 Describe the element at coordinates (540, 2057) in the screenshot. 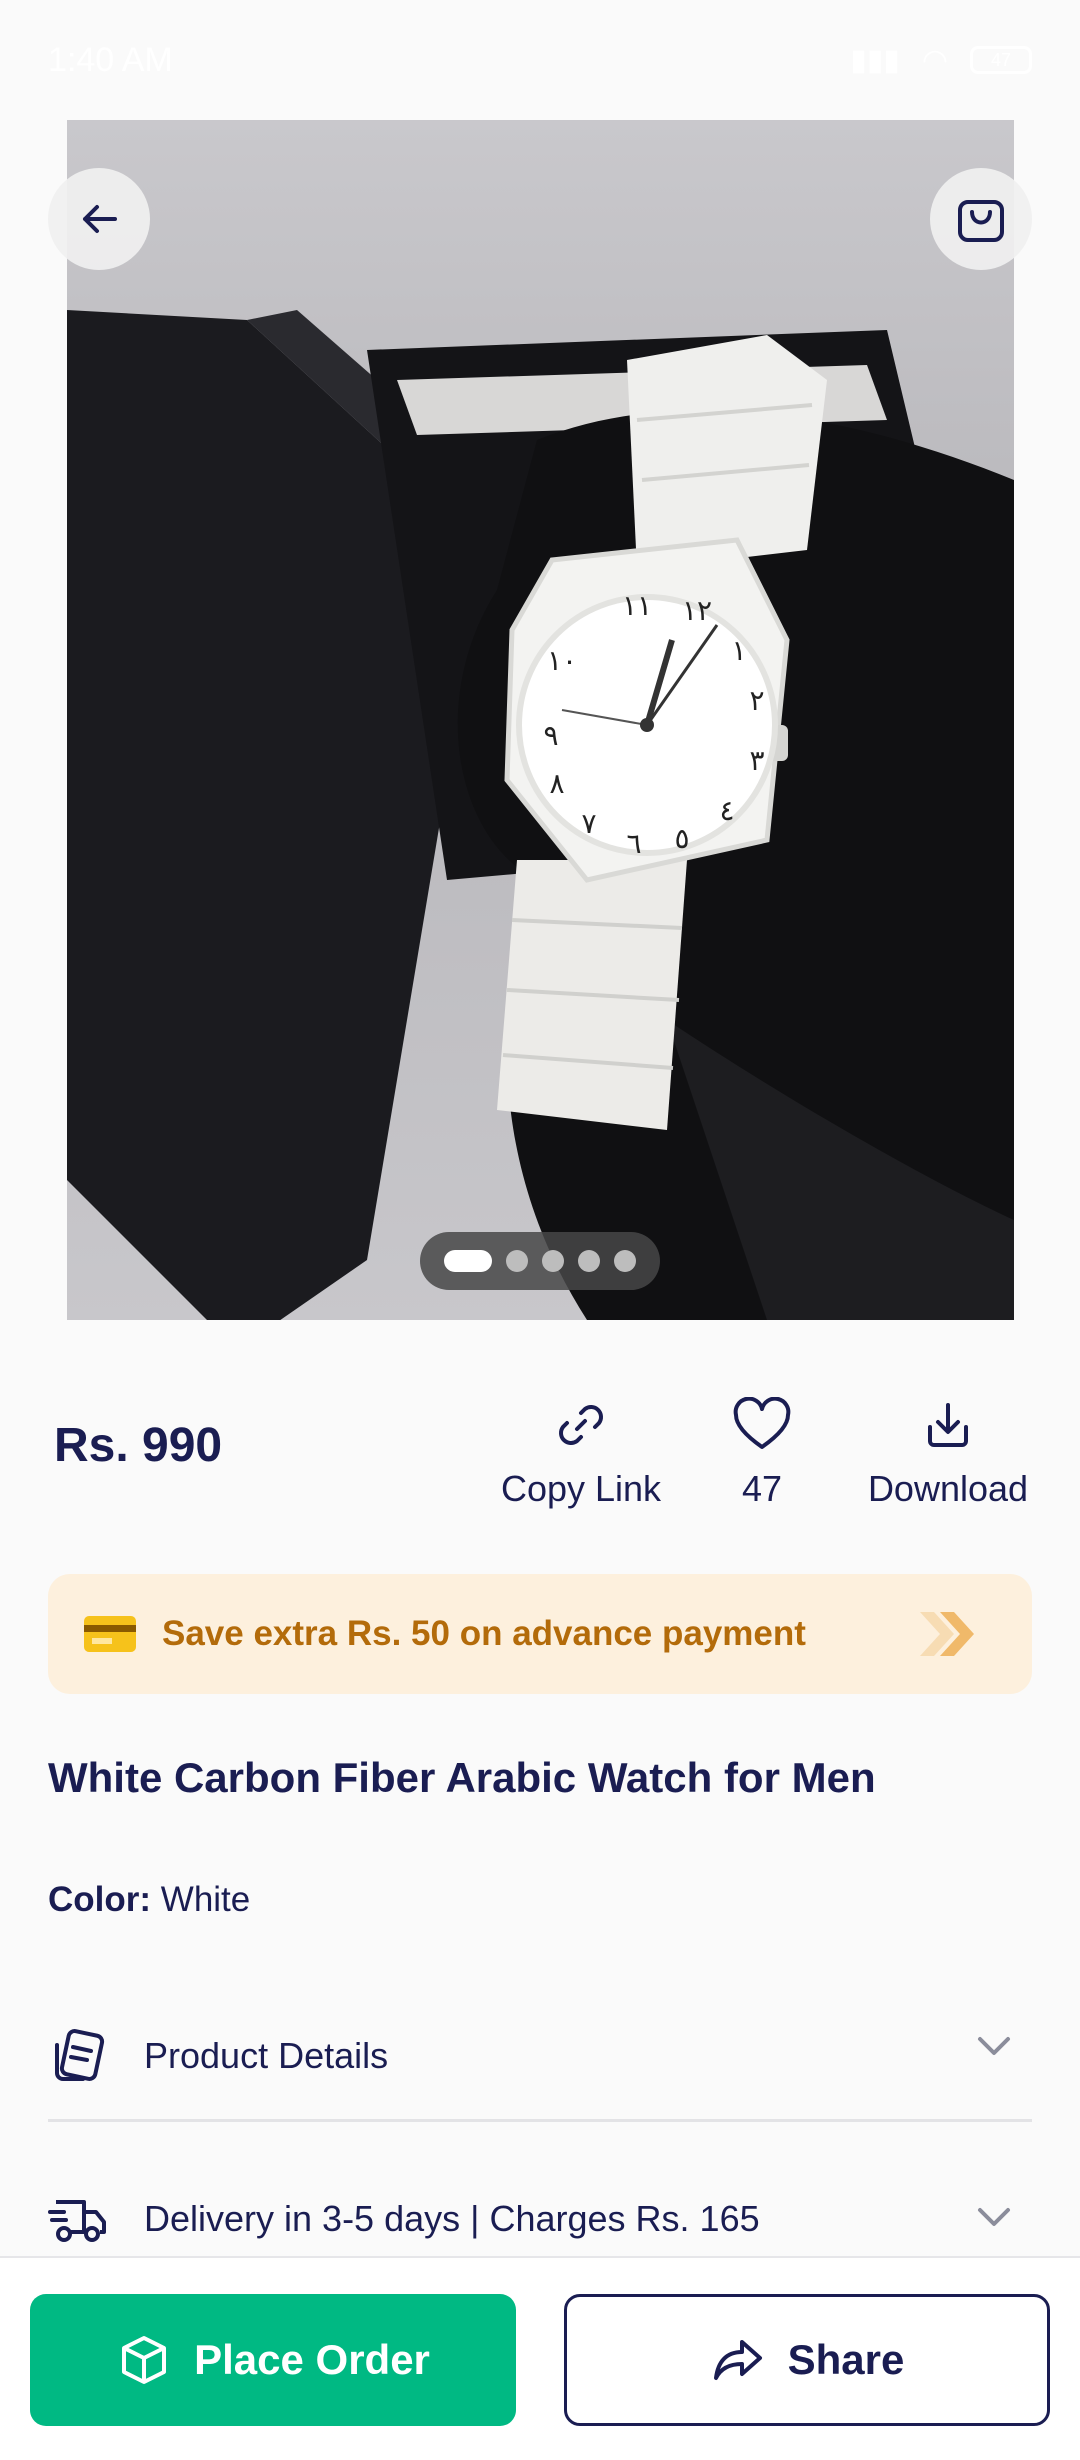

I see `product-details-accordion: Product Details` at that location.